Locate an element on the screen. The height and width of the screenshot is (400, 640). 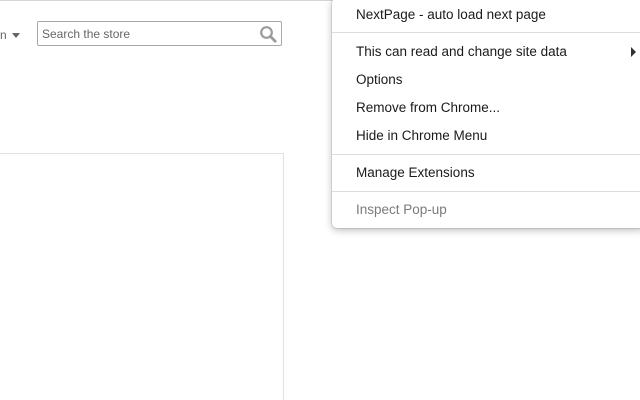
chevron-down-icon is located at coordinates (15, 35).